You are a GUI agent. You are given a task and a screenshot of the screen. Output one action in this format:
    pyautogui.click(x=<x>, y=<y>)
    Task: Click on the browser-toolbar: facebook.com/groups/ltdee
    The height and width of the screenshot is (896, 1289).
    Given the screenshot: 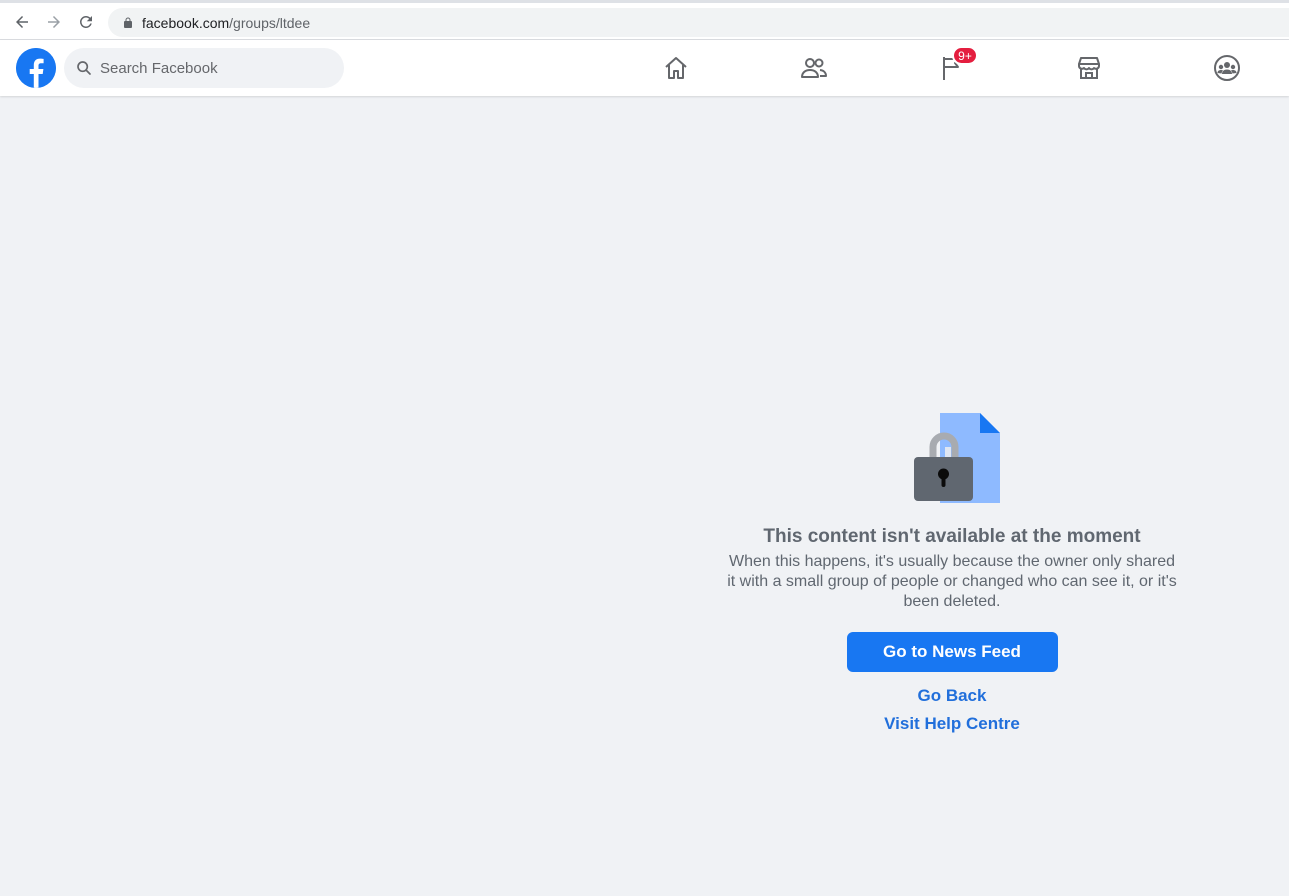 What is the action you would take?
    pyautogui.click(x=644, y=20)
    